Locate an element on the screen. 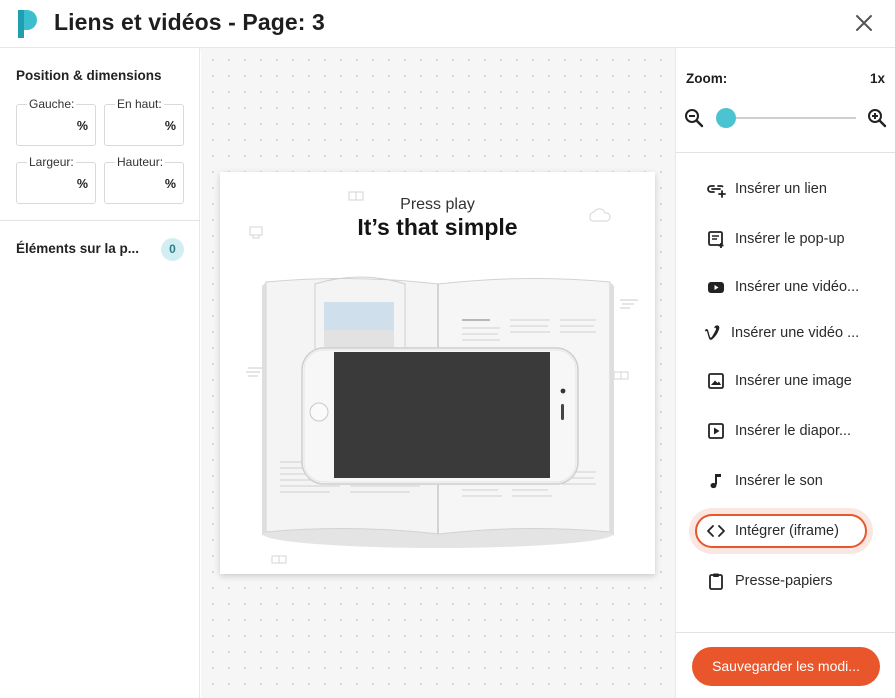  zoom-value: 1x is located at coordinates (877, 78).